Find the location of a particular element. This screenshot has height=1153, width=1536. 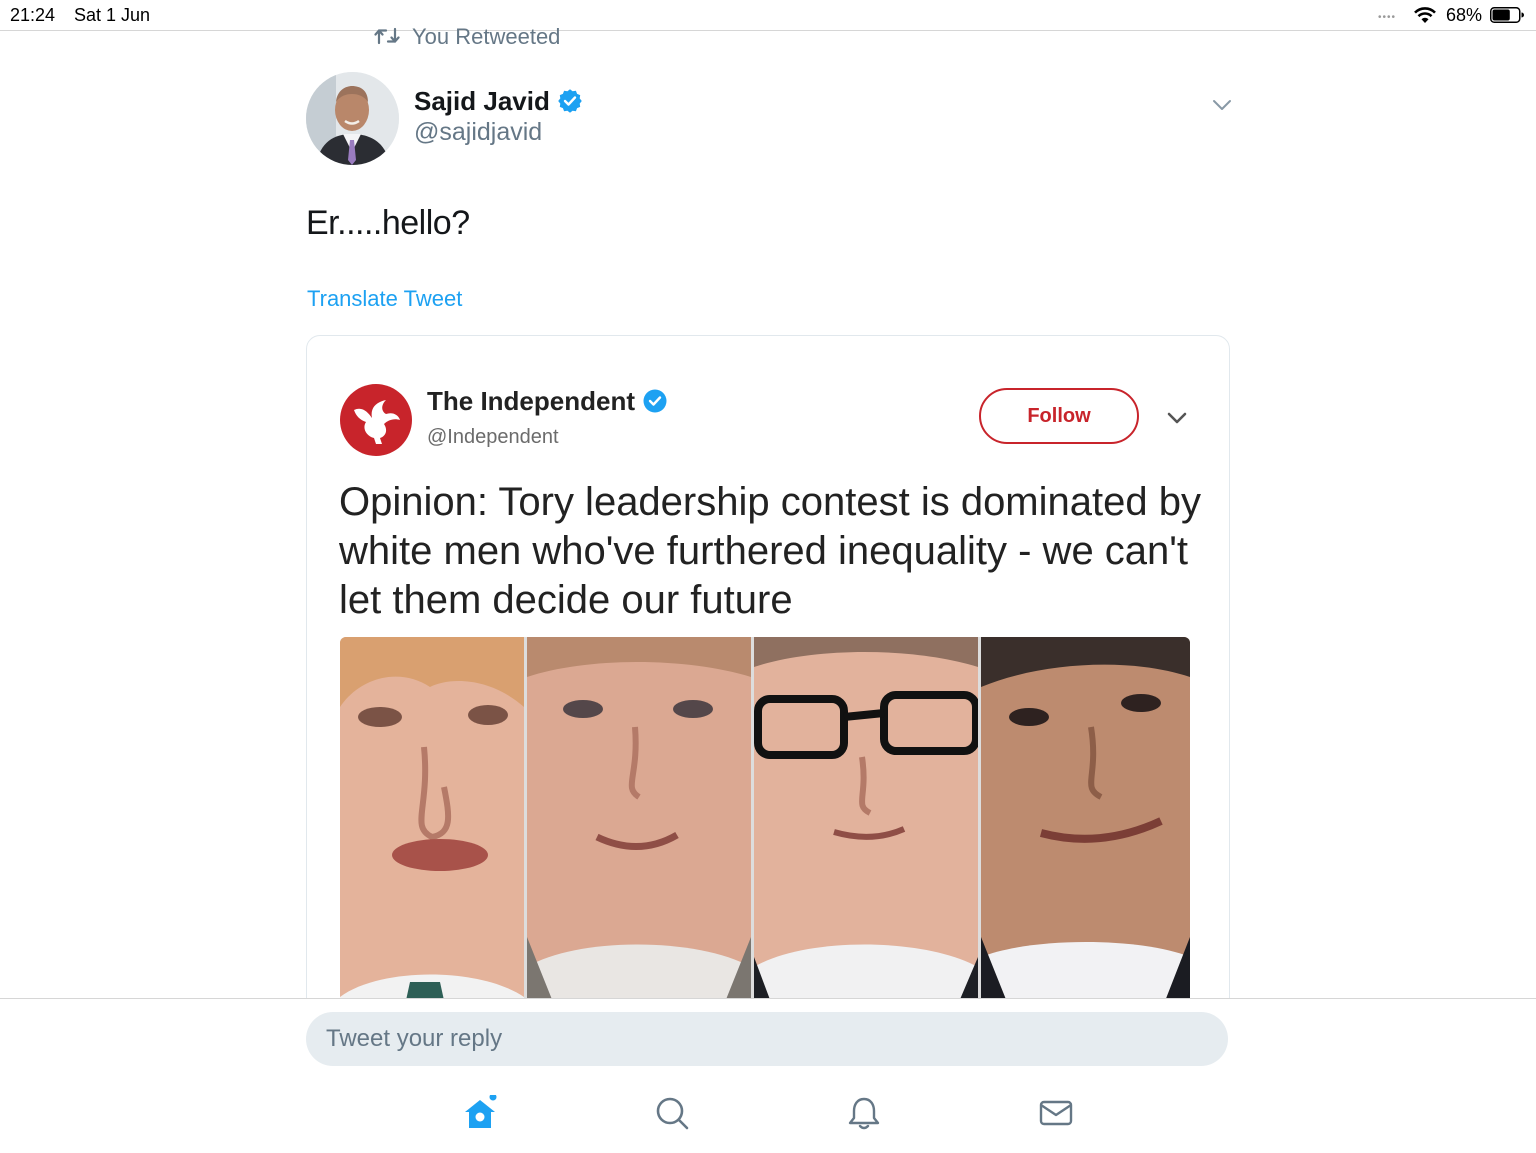

reply-input: Tweet your reply is located at coordinates (767, 1039).